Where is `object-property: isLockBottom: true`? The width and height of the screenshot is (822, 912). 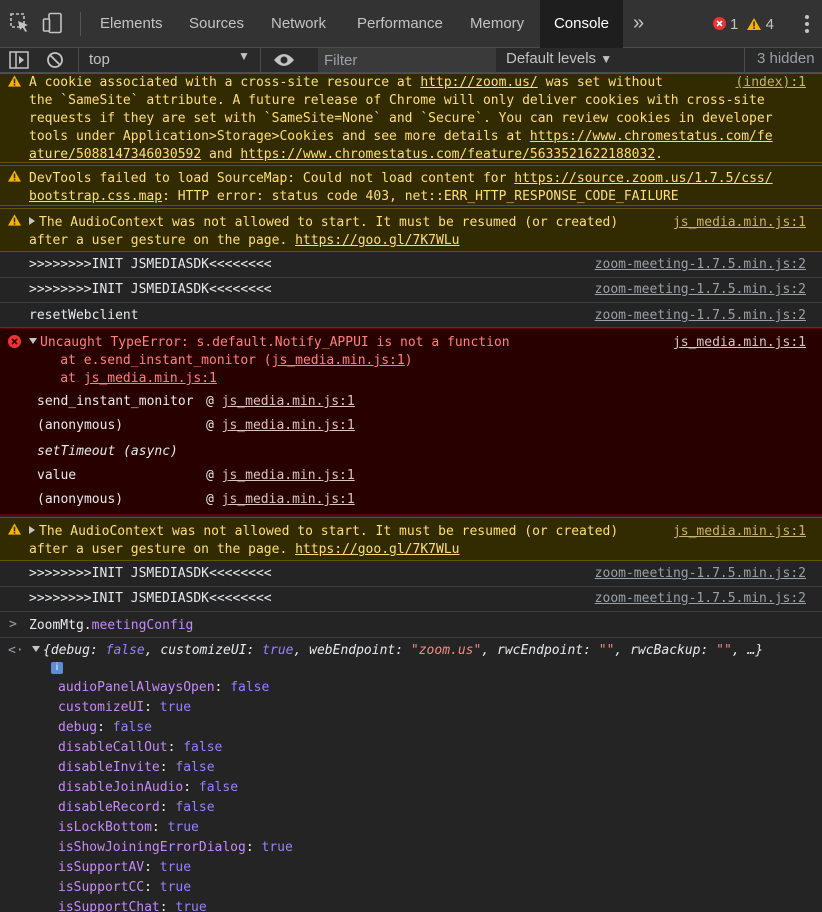 object-property: isLockBottom: true is located at coordinates (128, 828).